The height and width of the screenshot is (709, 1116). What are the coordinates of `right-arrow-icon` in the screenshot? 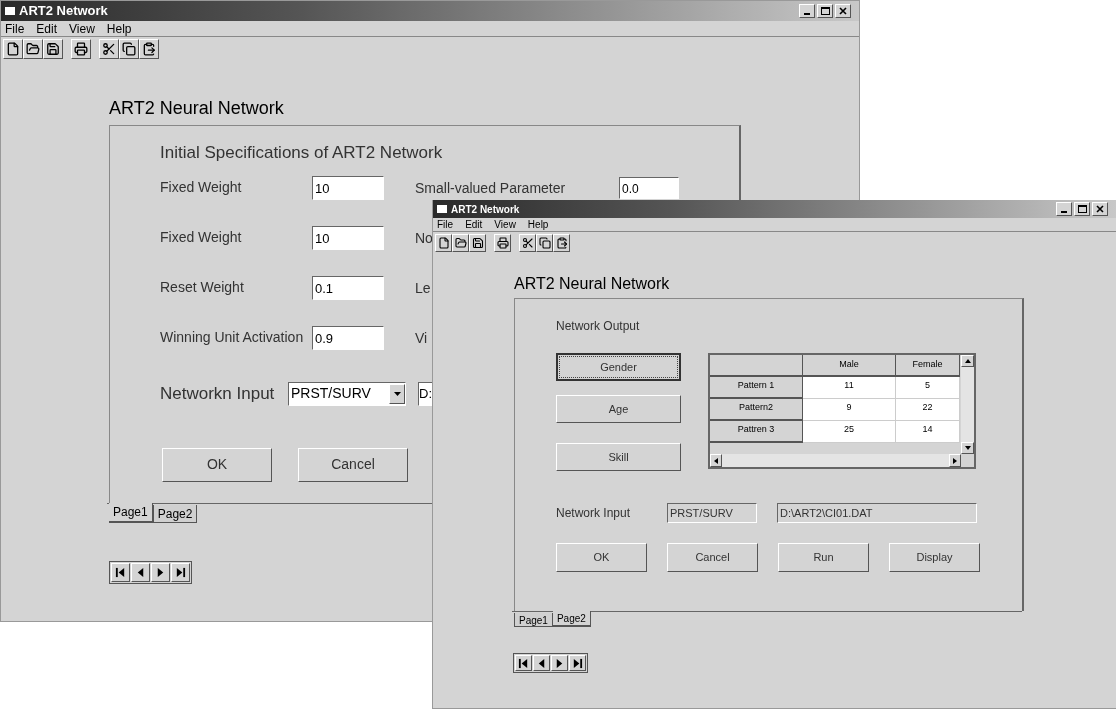 It's located at (955, 460).